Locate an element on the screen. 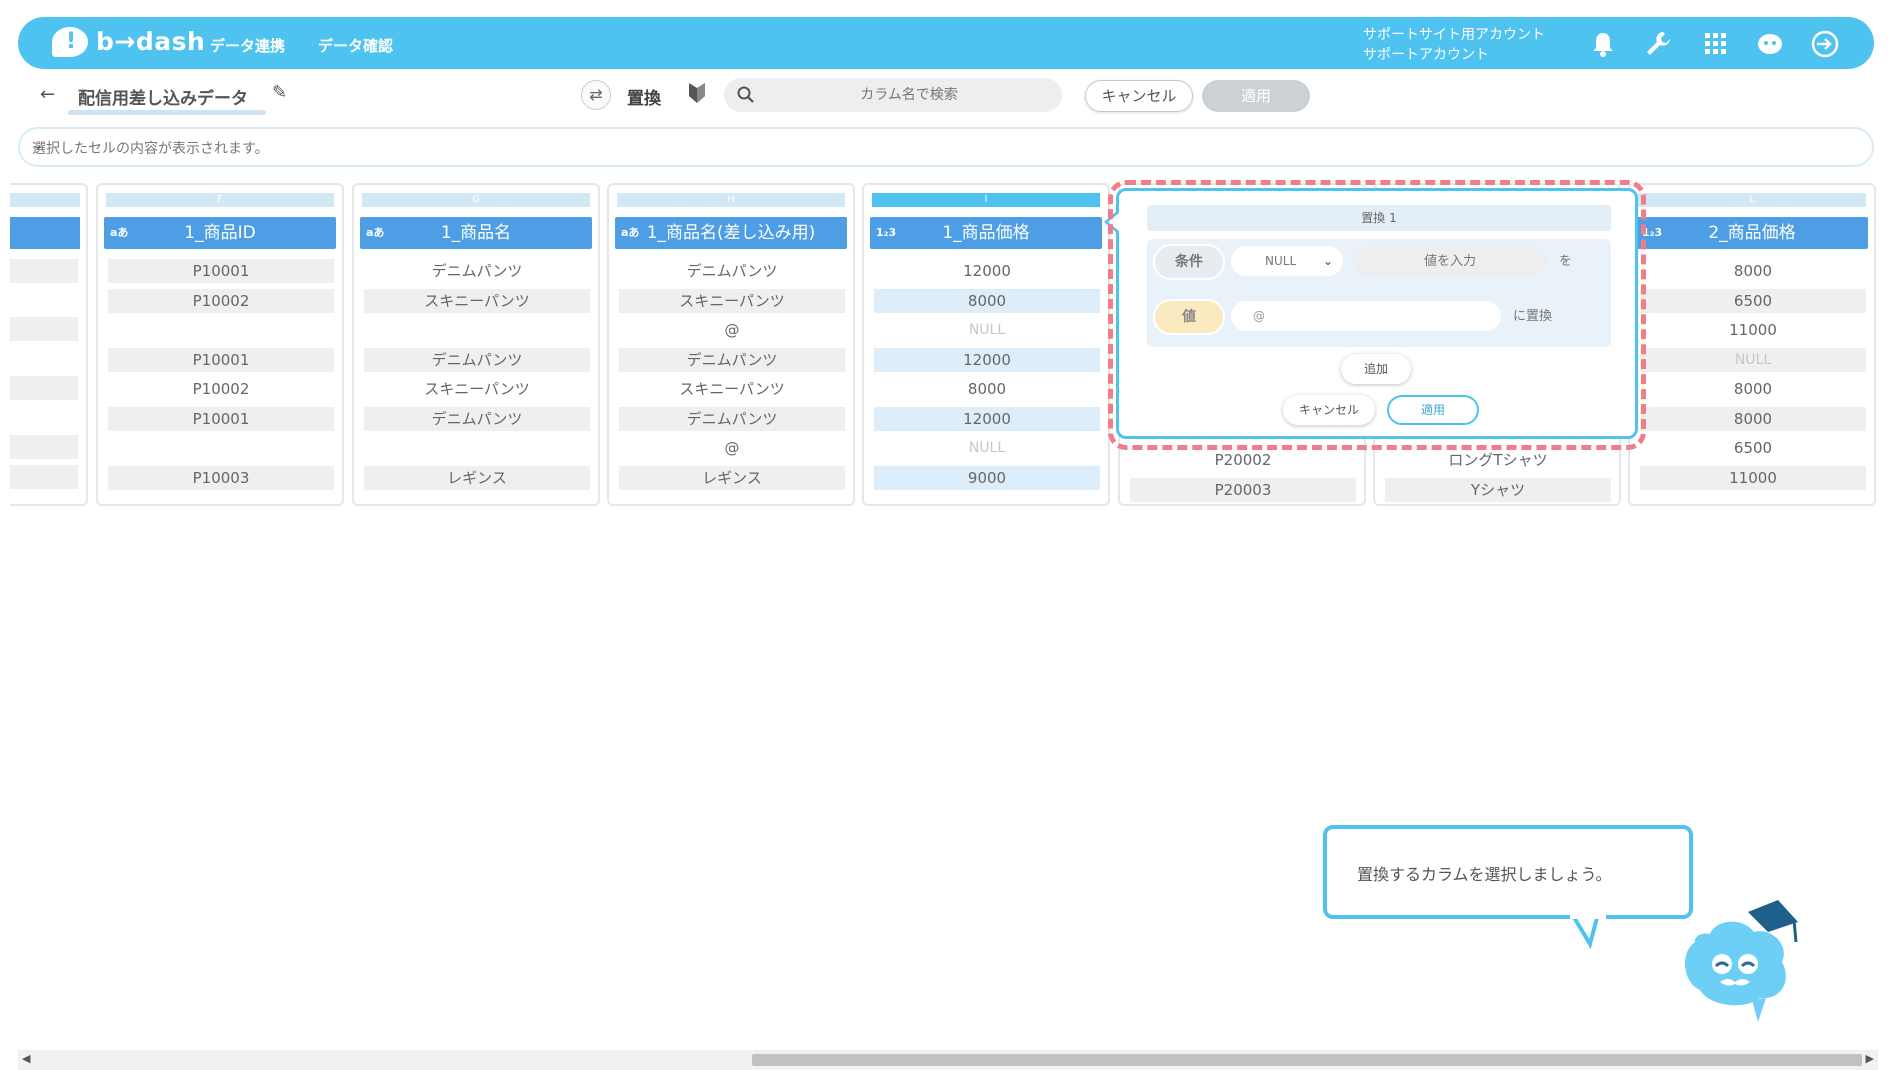  column-partial-left is located at coordinates (49, 344).